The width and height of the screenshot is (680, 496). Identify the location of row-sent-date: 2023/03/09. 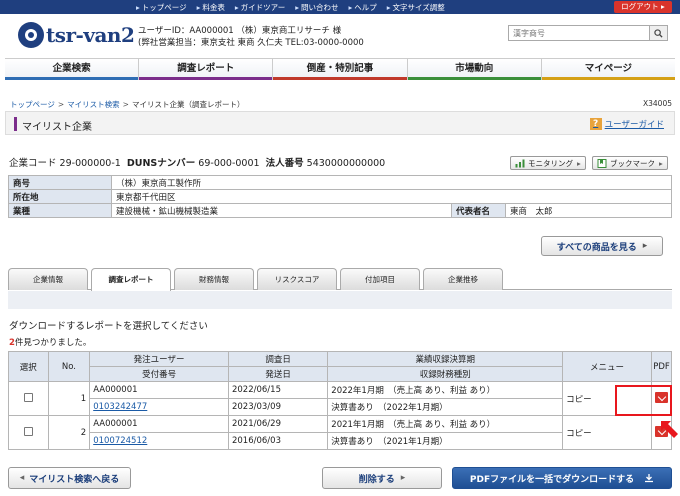
(278, 407).